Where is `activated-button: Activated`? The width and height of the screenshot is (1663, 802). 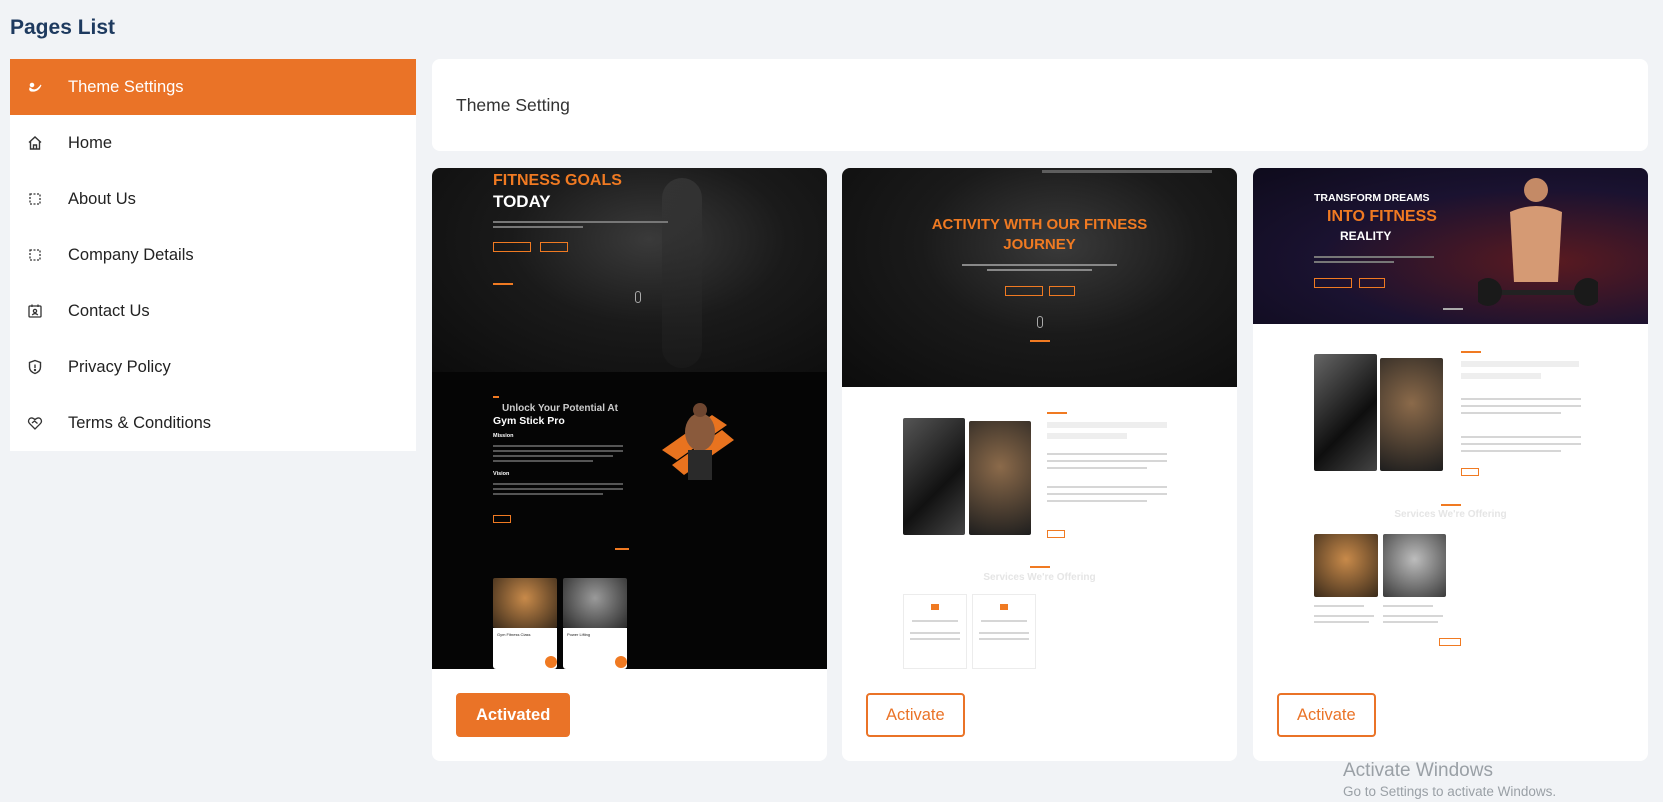 activated-button: Activated is located at coordinates (513, 715).